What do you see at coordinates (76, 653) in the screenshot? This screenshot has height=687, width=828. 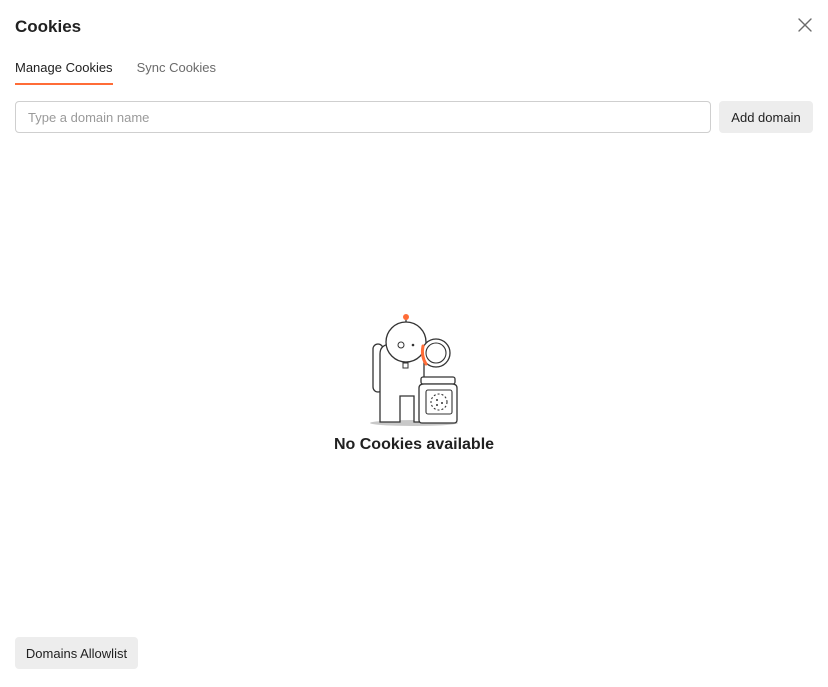 I see `domains-allowlist-button: Domains Allowlist` at bounding box center [76, 653].